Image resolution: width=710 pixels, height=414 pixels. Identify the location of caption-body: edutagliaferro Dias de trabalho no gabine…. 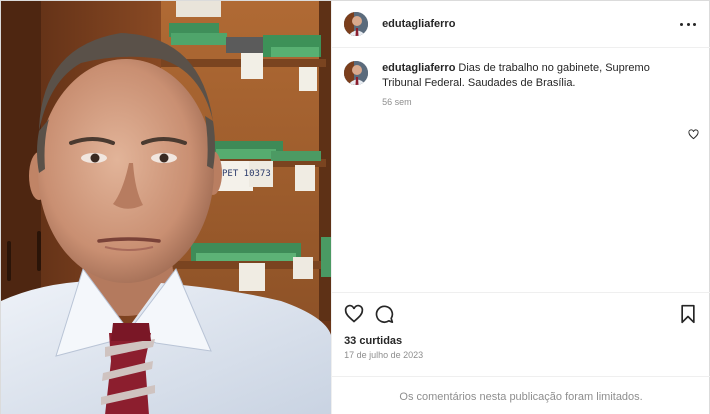
(532, 84).